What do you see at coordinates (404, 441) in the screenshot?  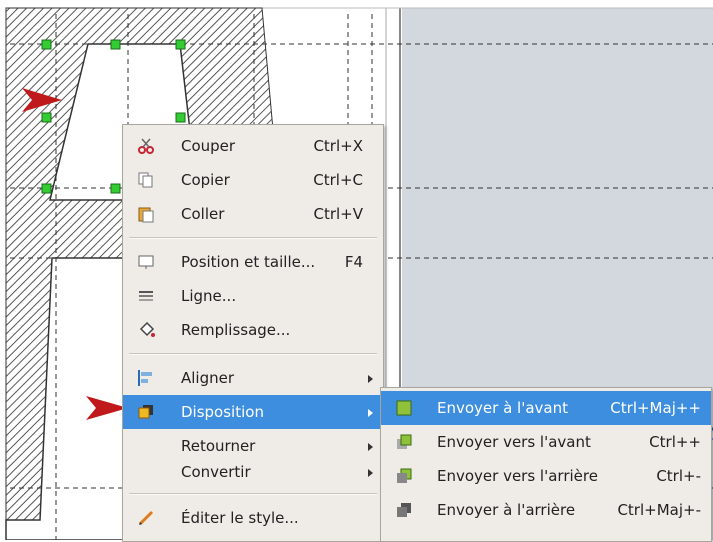 I see `bring-forward-icon` at bounding box center [404, 441].